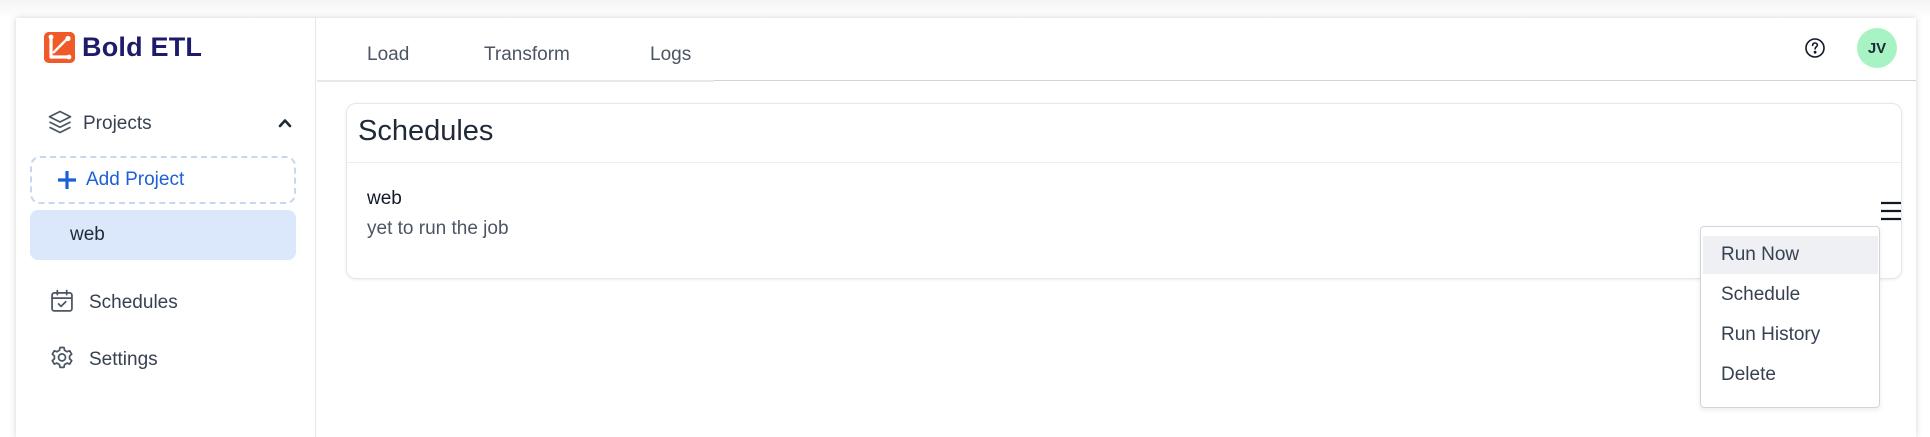 The image size is (1930, 437). I want to click on sidebar-item-project-web: web, so click(163, 235).